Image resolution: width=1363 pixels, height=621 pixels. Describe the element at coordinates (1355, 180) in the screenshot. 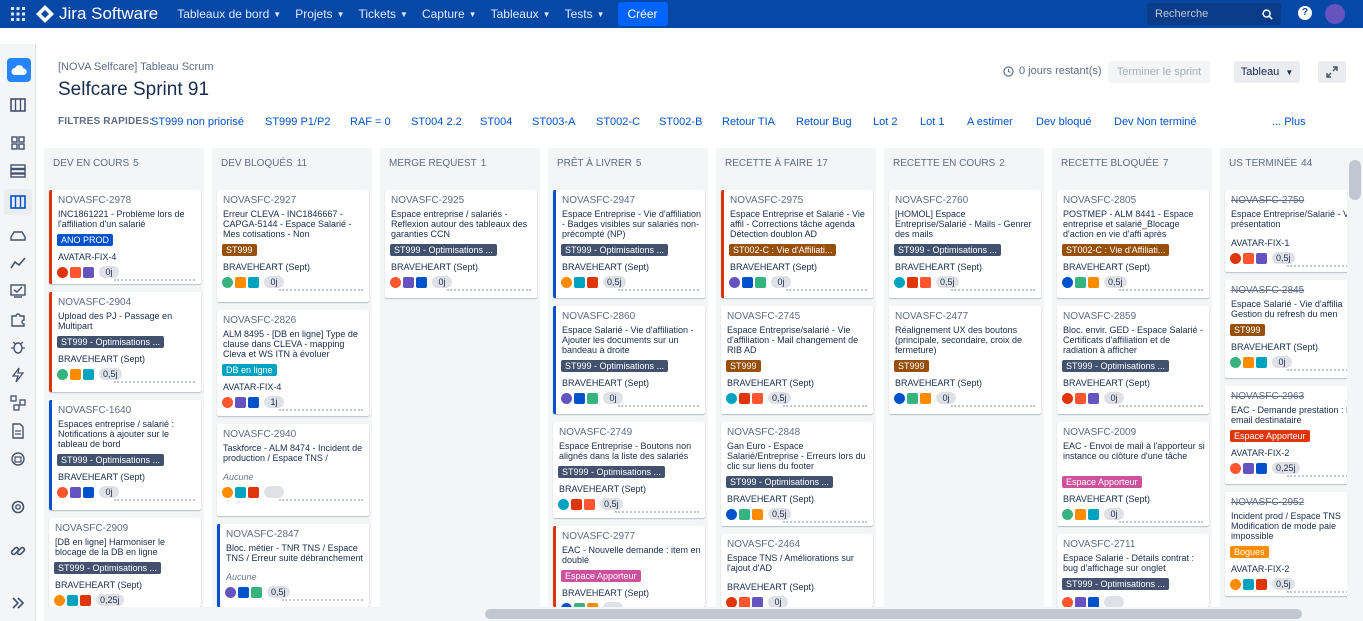

I see `vertical-scrollbar-thumb` at that location.